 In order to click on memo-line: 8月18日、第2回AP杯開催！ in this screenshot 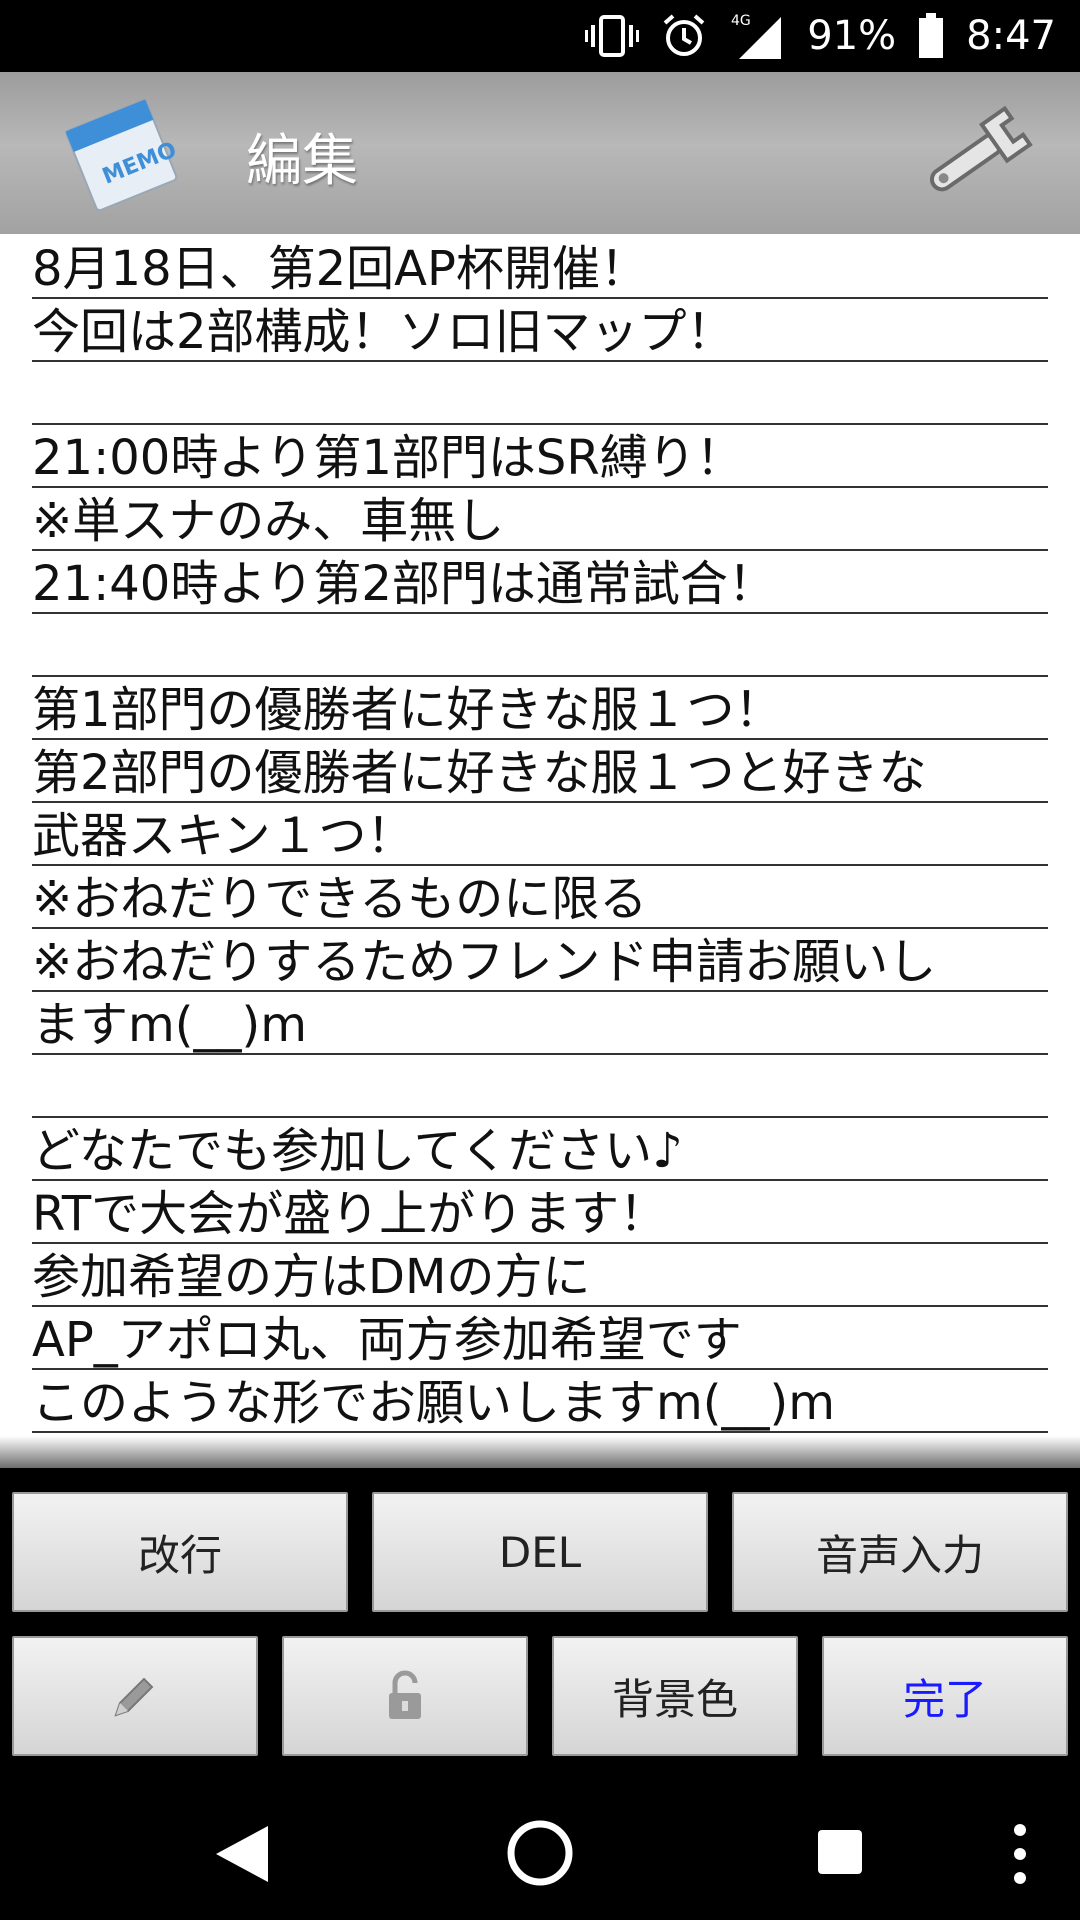, I will do `click(540, 266)`.